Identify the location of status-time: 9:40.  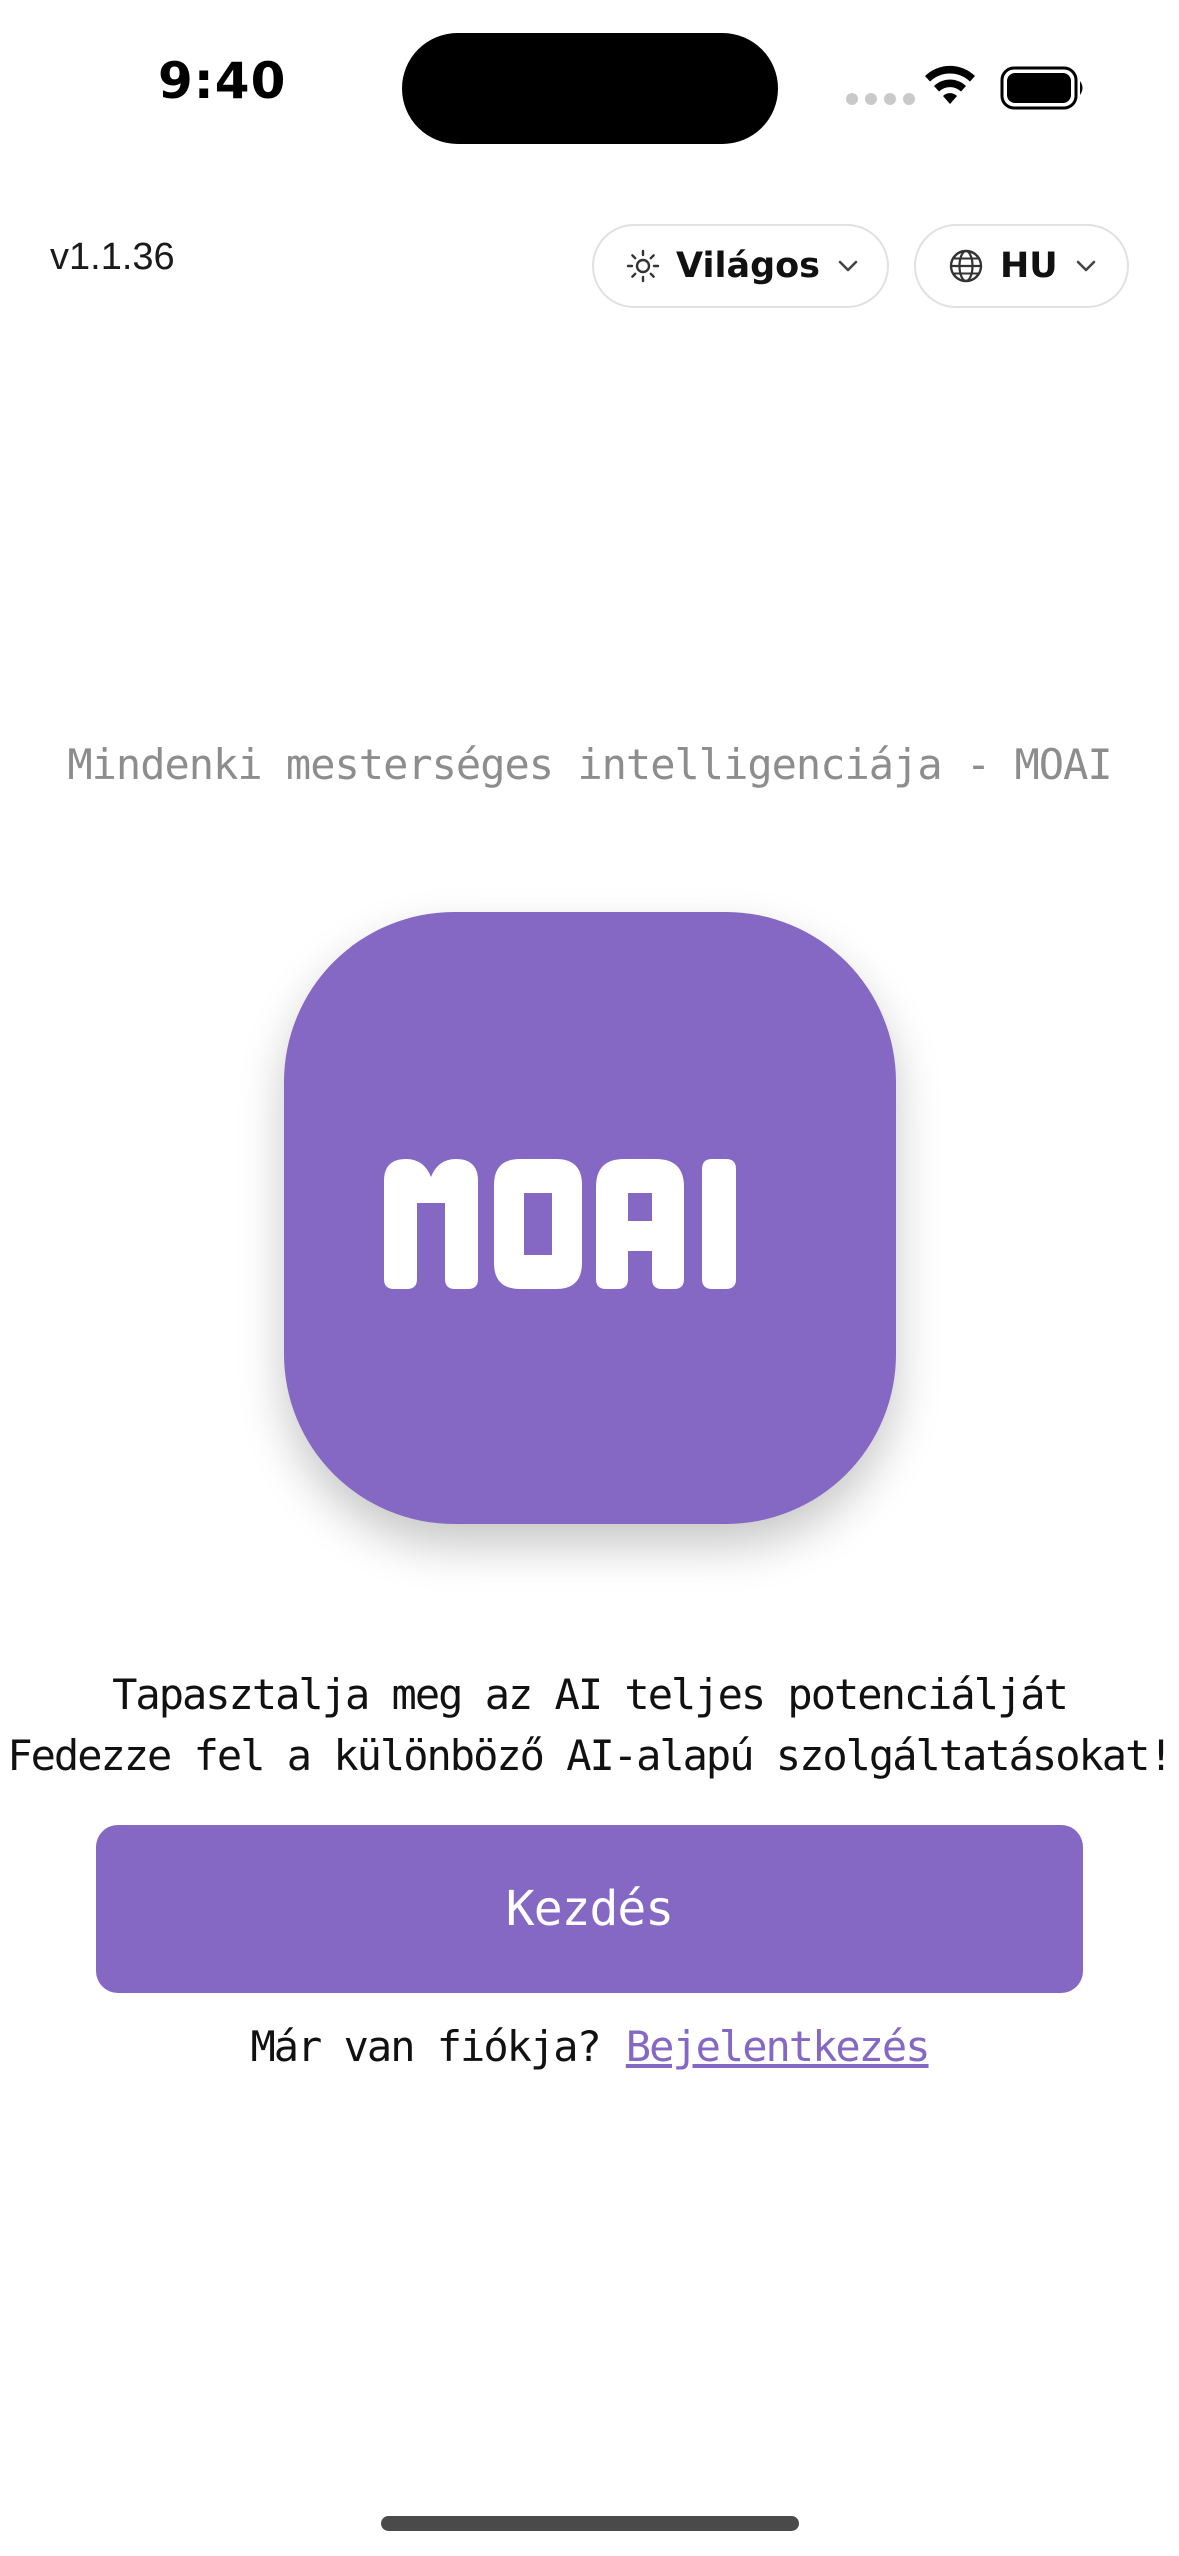
(222, 81).